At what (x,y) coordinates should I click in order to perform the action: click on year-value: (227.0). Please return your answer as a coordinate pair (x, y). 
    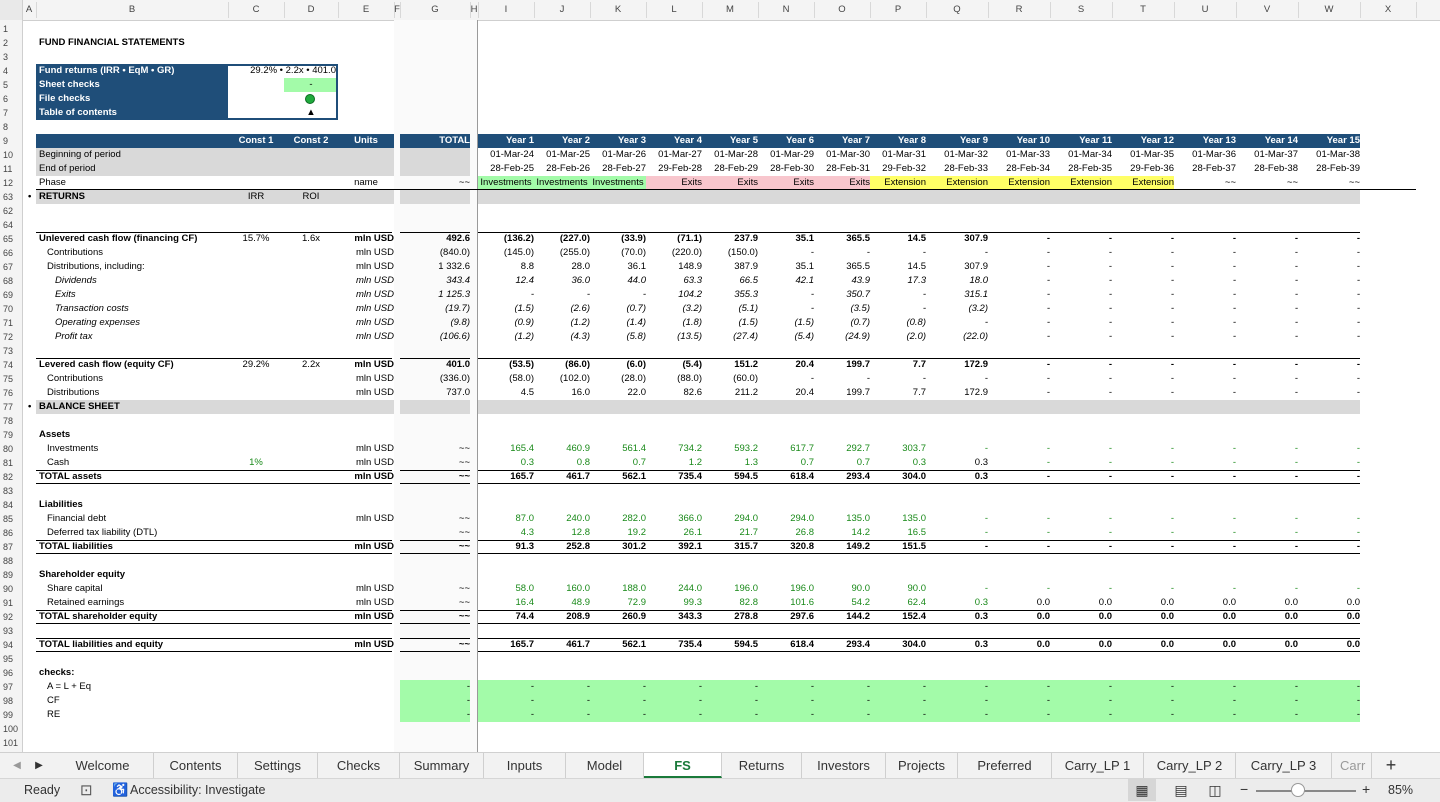
    Looking at the image, I should click on (562, 239).